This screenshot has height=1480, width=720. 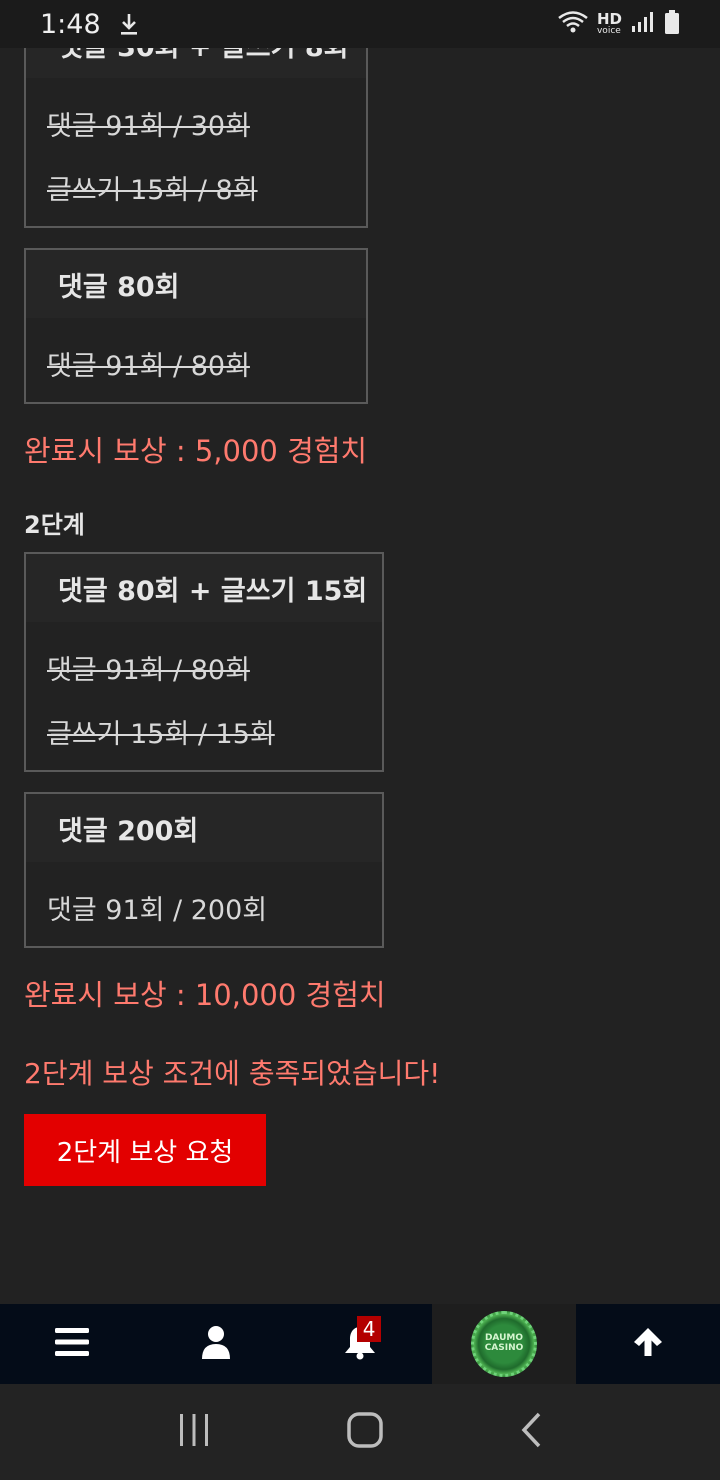 I want to click on status-icons: HD voice, so click(x=618, y=24).